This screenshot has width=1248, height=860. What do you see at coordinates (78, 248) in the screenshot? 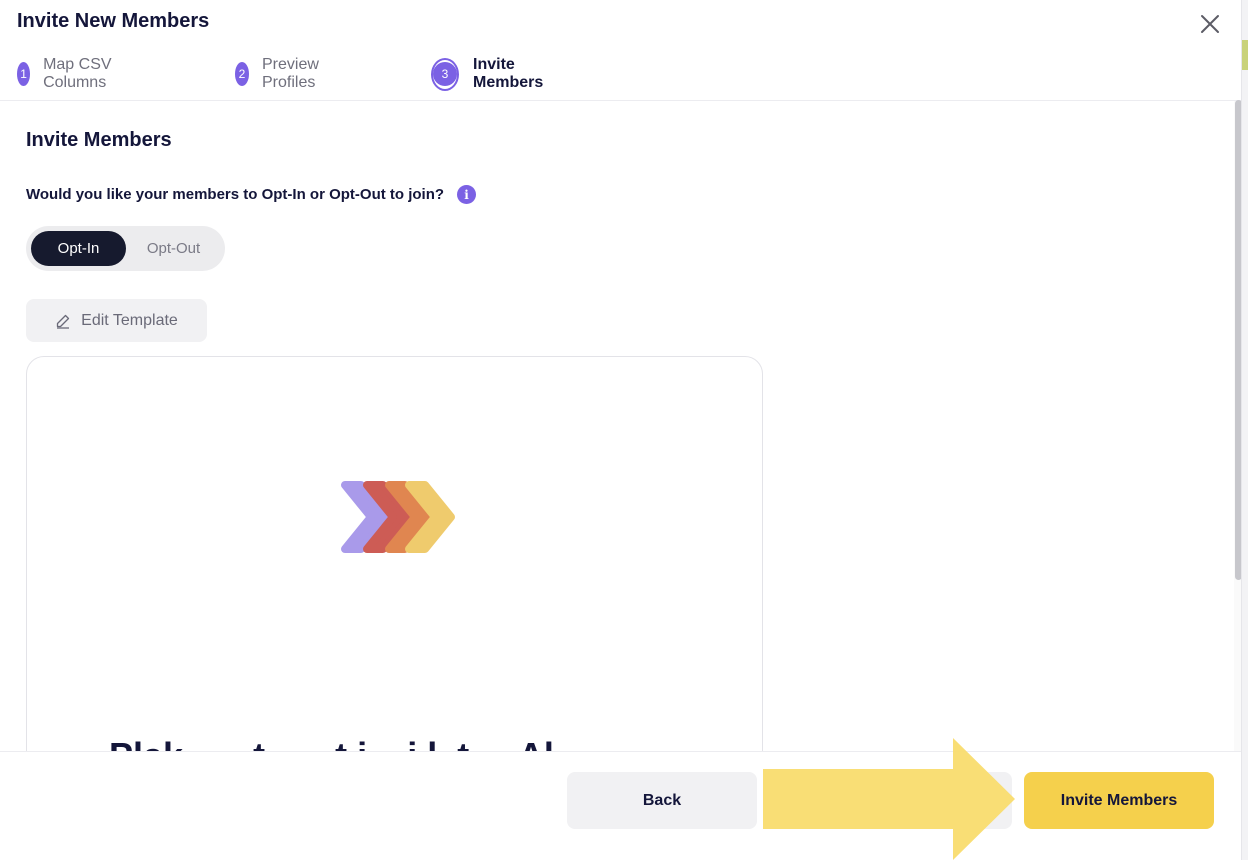
I see `opt-in-option: Opt-In` at bounding box center [78, 248].